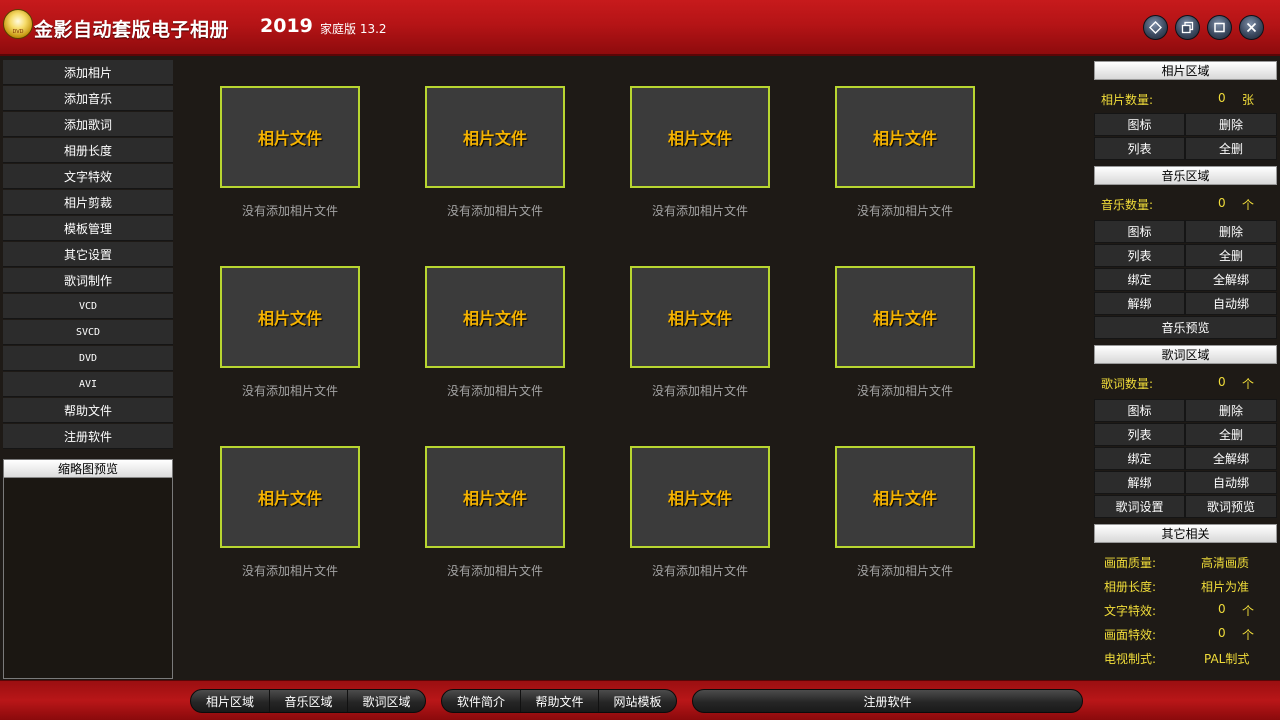 This screenshot has width=1280, height=720. I want to click on menu-add-music: 添加音乐, so click(88, 98).